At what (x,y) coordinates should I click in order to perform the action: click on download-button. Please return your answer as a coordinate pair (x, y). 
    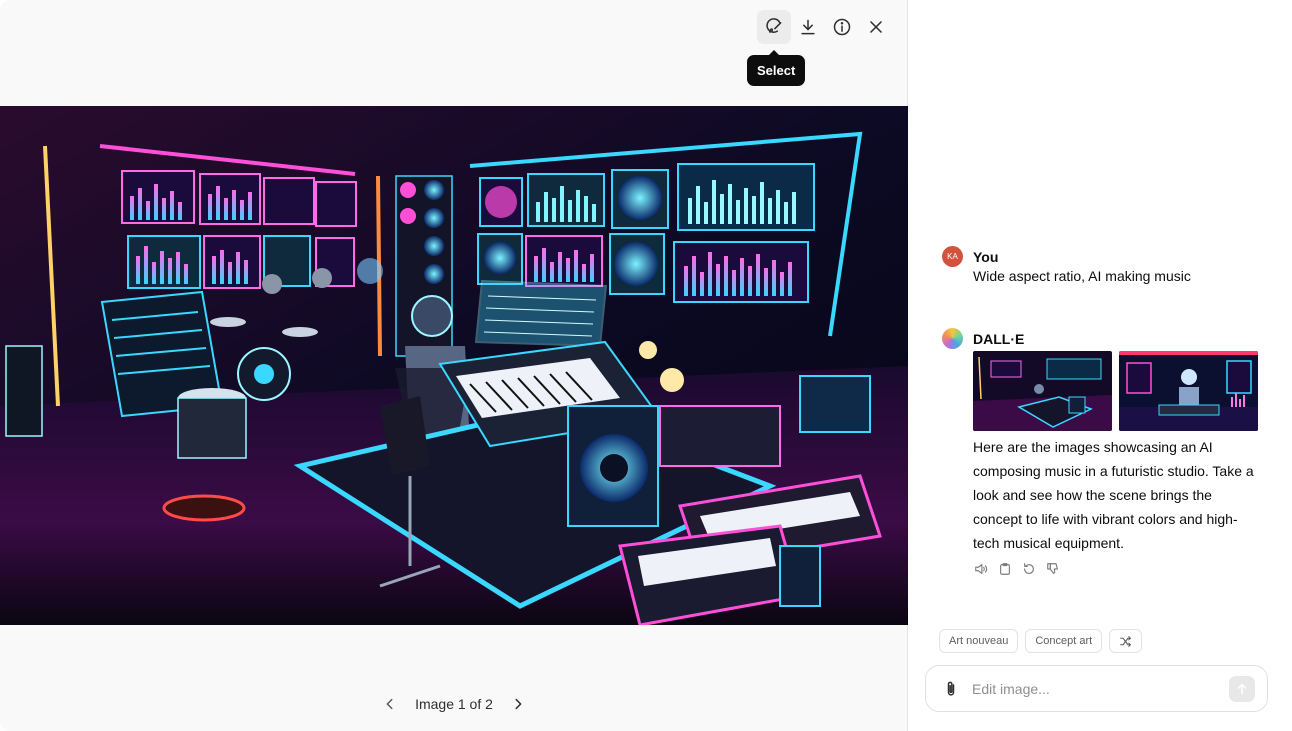
    Looking at the image, I should click on (808, 27).